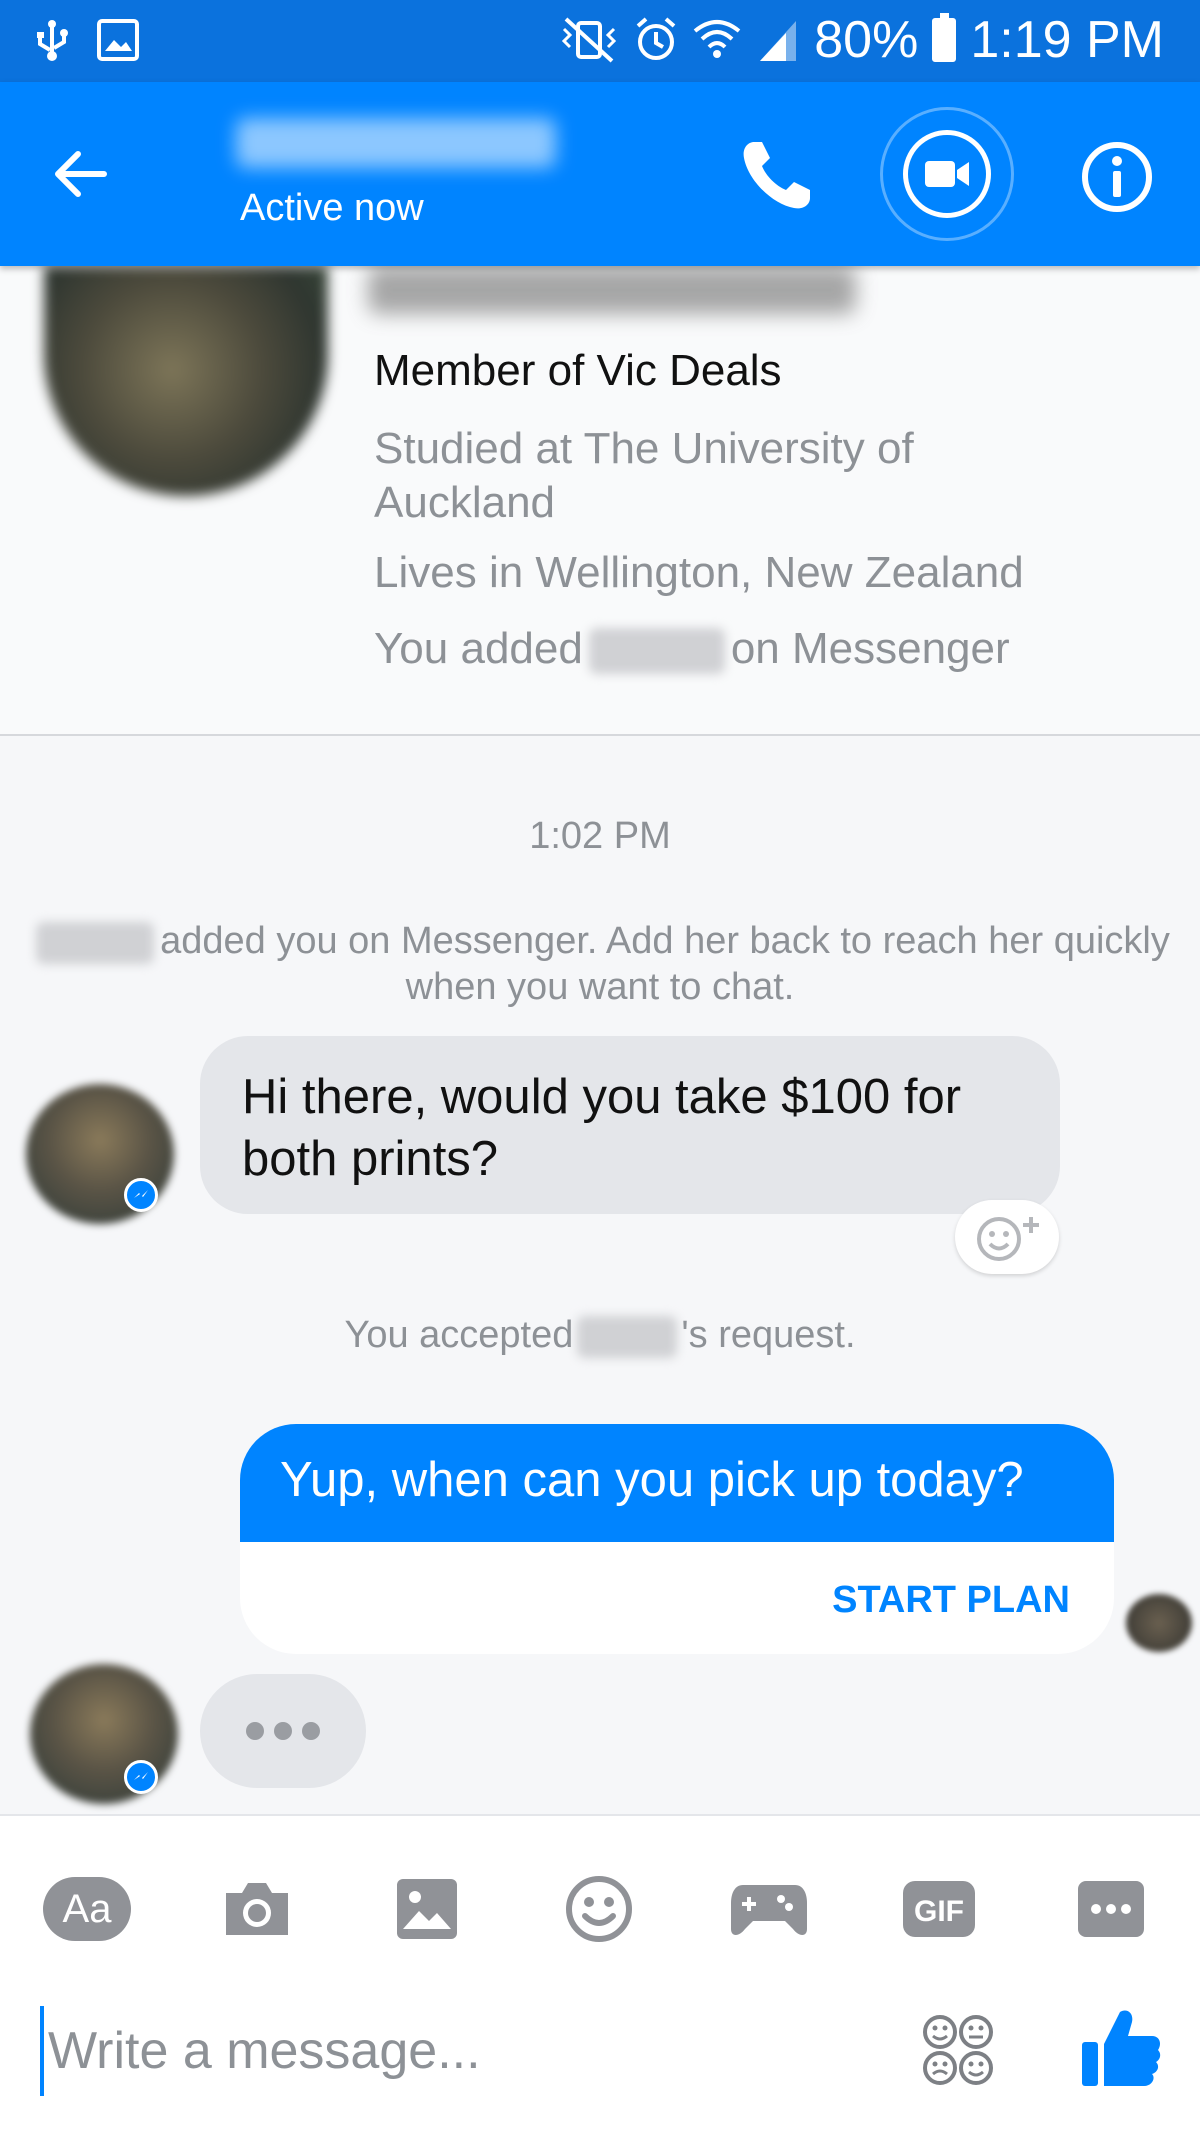 The image size is (1200, 2133). I want to click on start-plan-button: START PLAN, so click(951, 1600).